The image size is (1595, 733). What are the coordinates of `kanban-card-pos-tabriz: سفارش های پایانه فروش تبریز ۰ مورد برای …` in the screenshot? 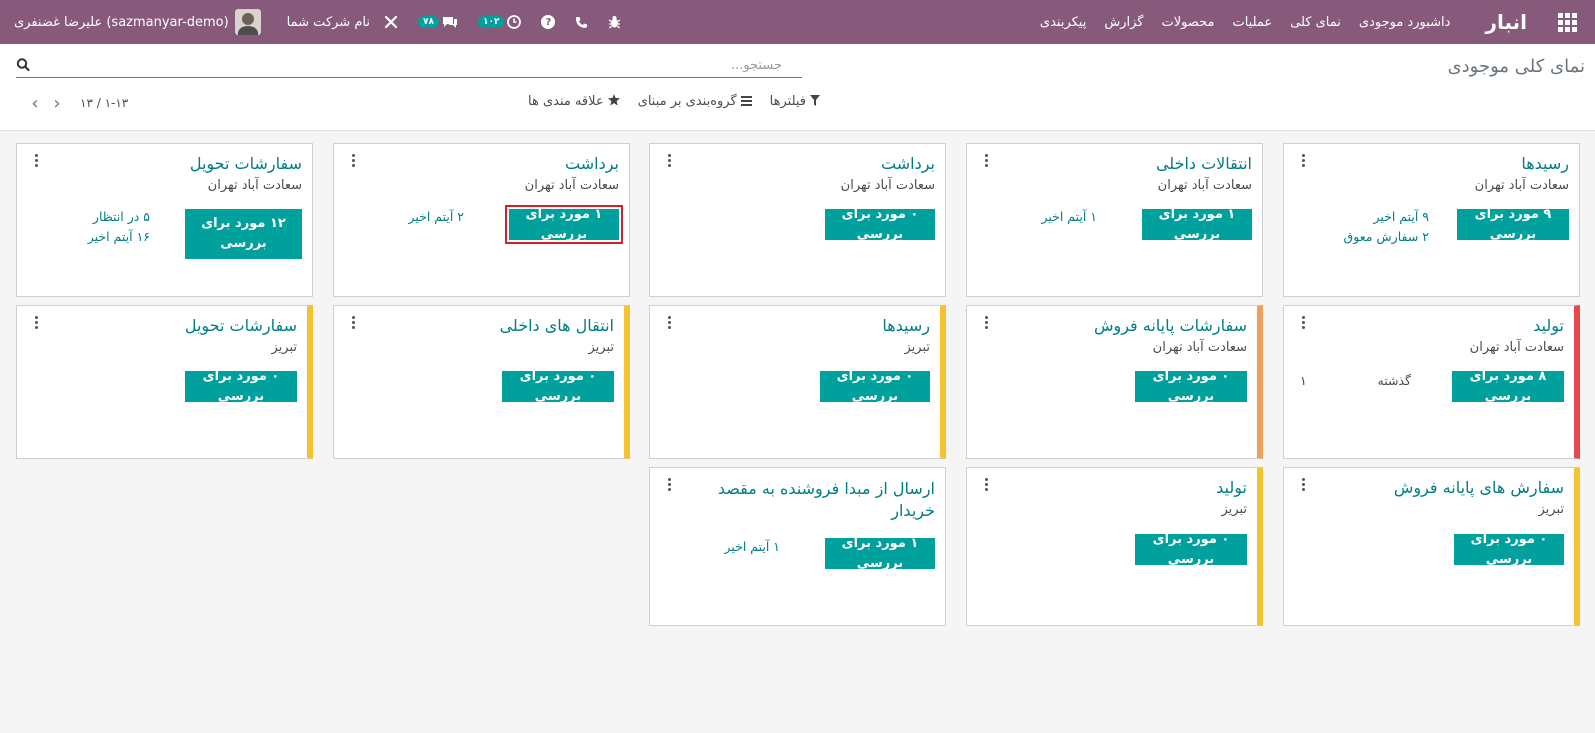 It's located at (1431, 546).